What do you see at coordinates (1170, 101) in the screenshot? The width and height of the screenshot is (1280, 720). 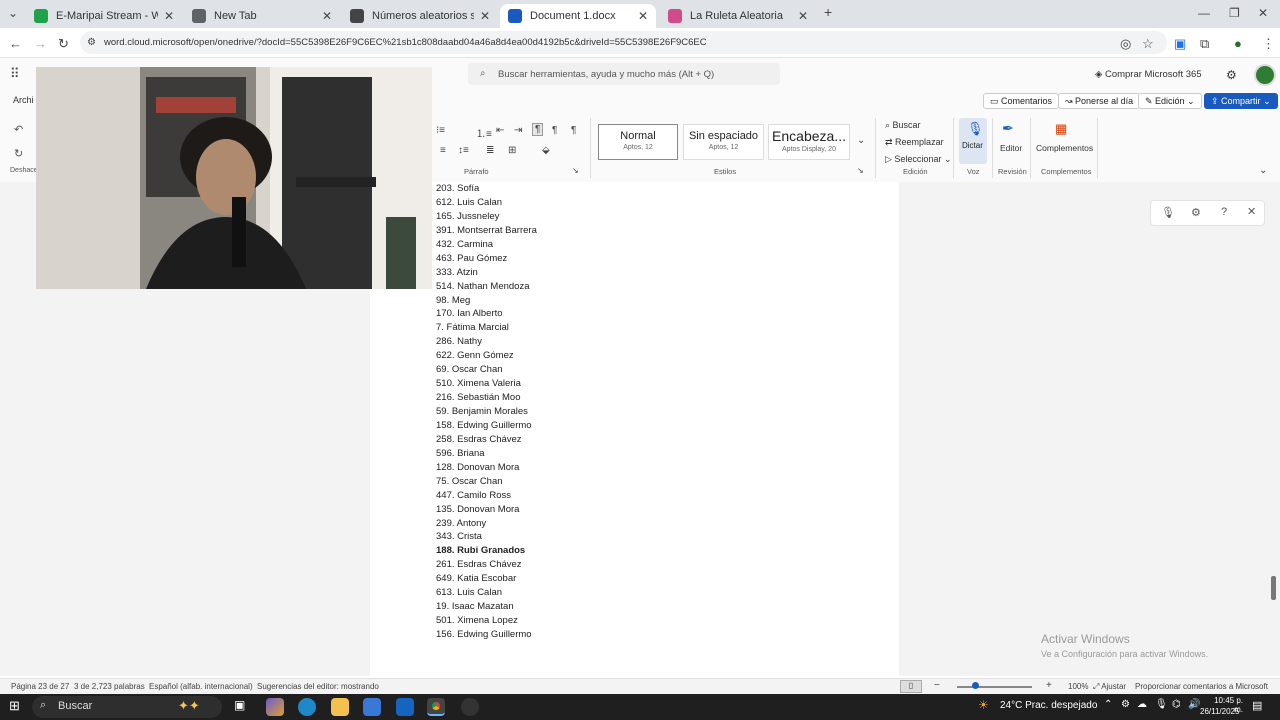 I see `editing-mode-button: ✎ Edición ⌄` at bounding box center [1170, 101].